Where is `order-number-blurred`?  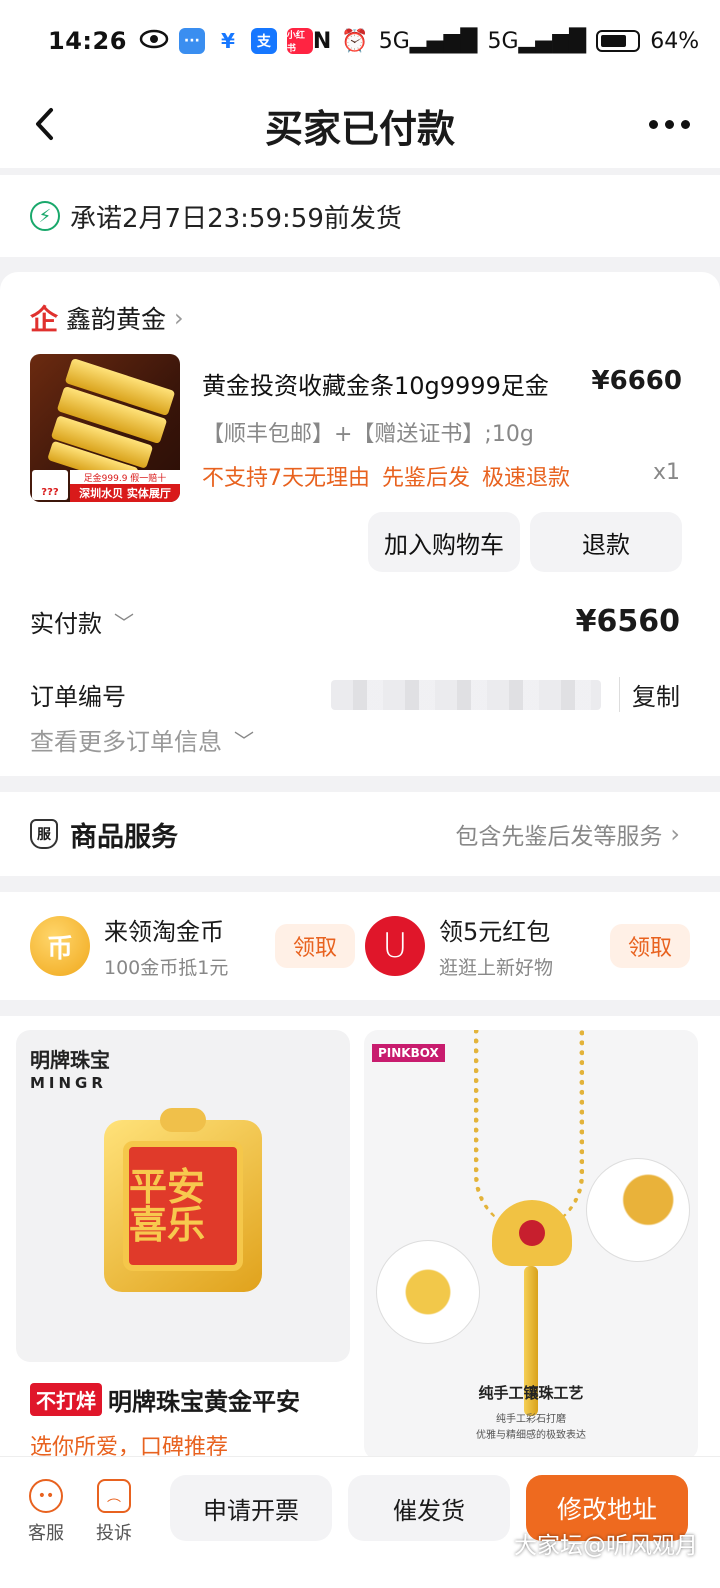
order-number-blurred is located at coordinates (466, 694).